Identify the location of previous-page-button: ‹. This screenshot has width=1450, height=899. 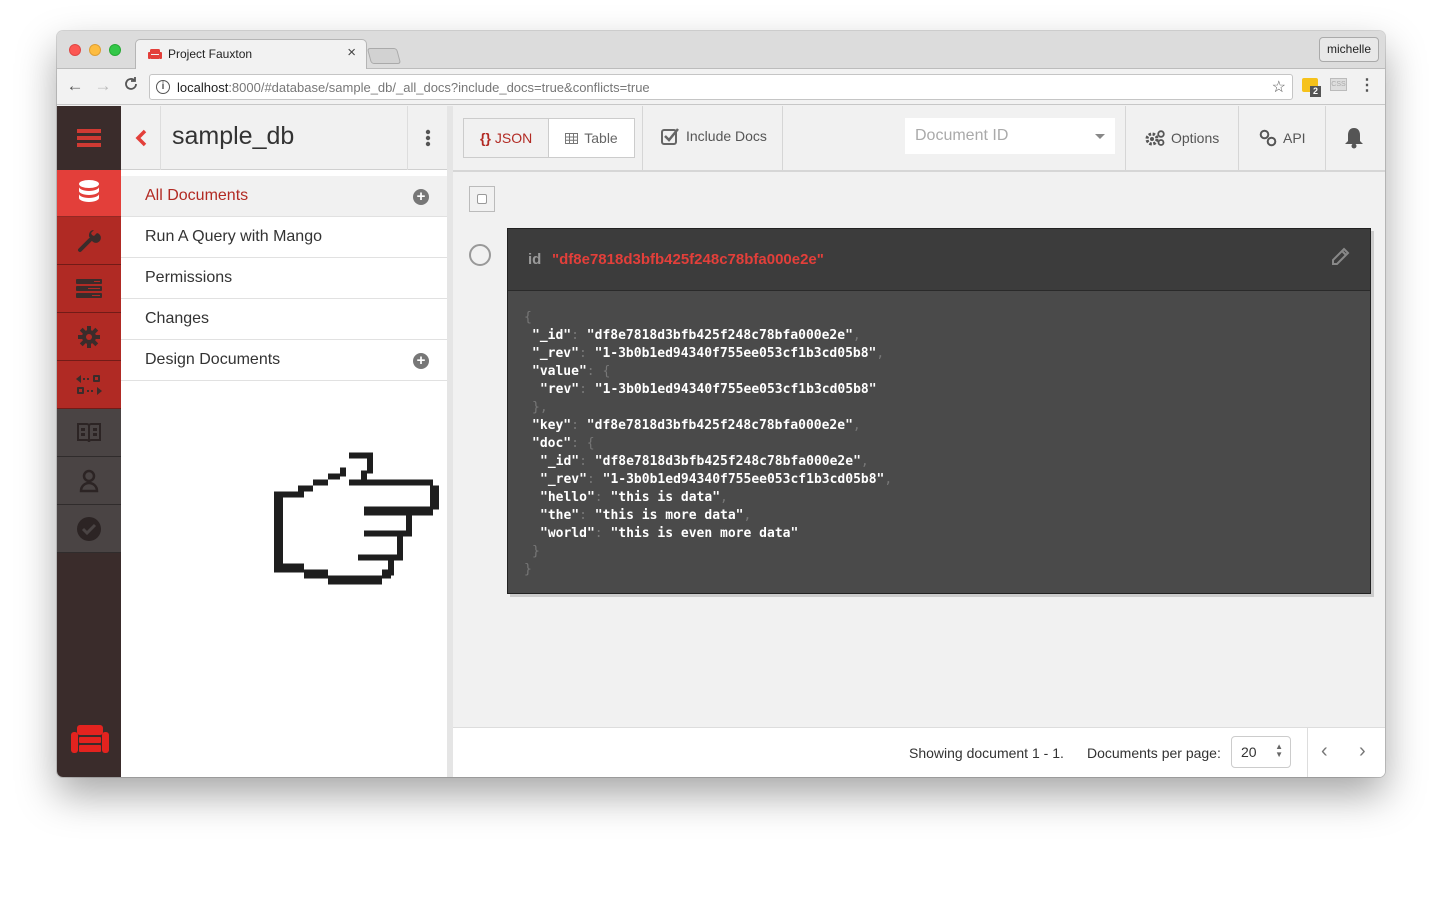
(1324, 751).